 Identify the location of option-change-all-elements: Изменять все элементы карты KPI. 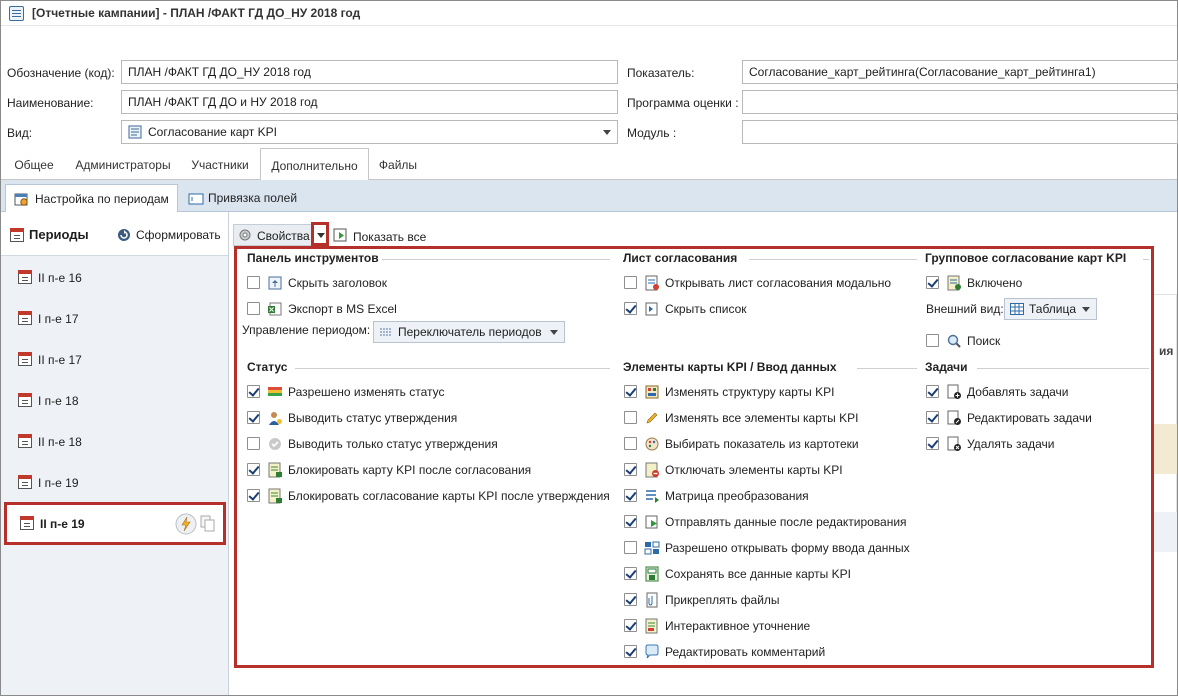
(769, 418).